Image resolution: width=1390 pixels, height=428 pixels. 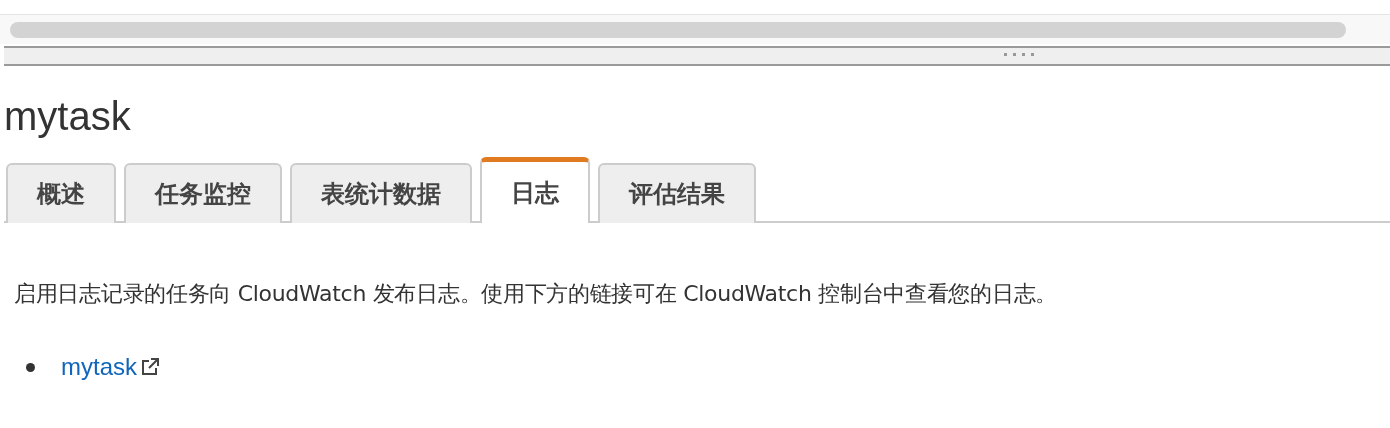 What do you see at coordinates (61, 193) in the screenshot?
I see `tab: 概述` at bounding box center [61, 193].